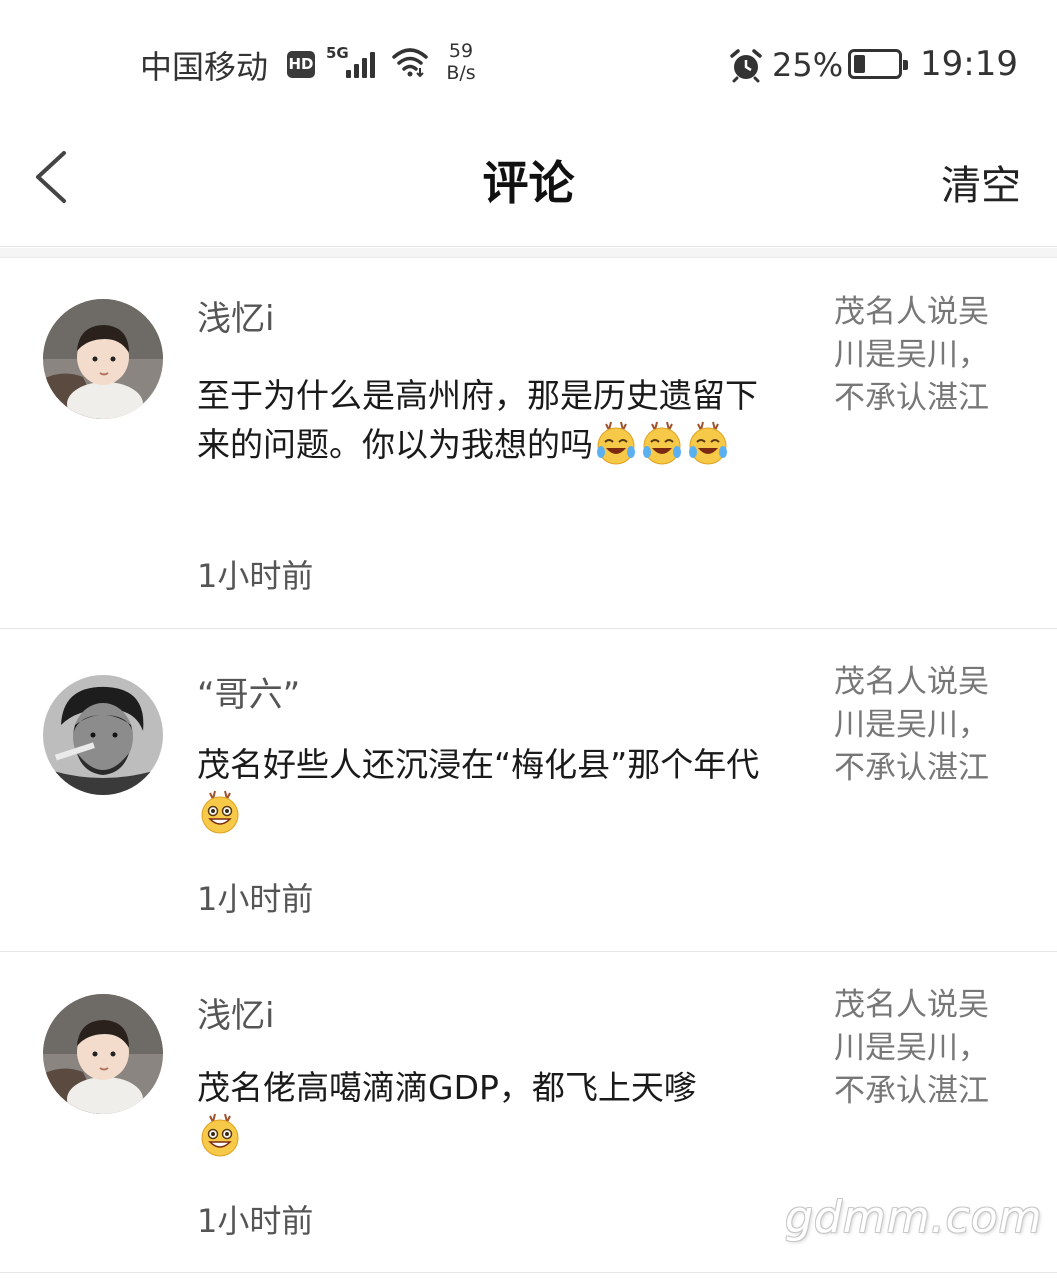  I want to click on signal-icon, so click(363, 63).